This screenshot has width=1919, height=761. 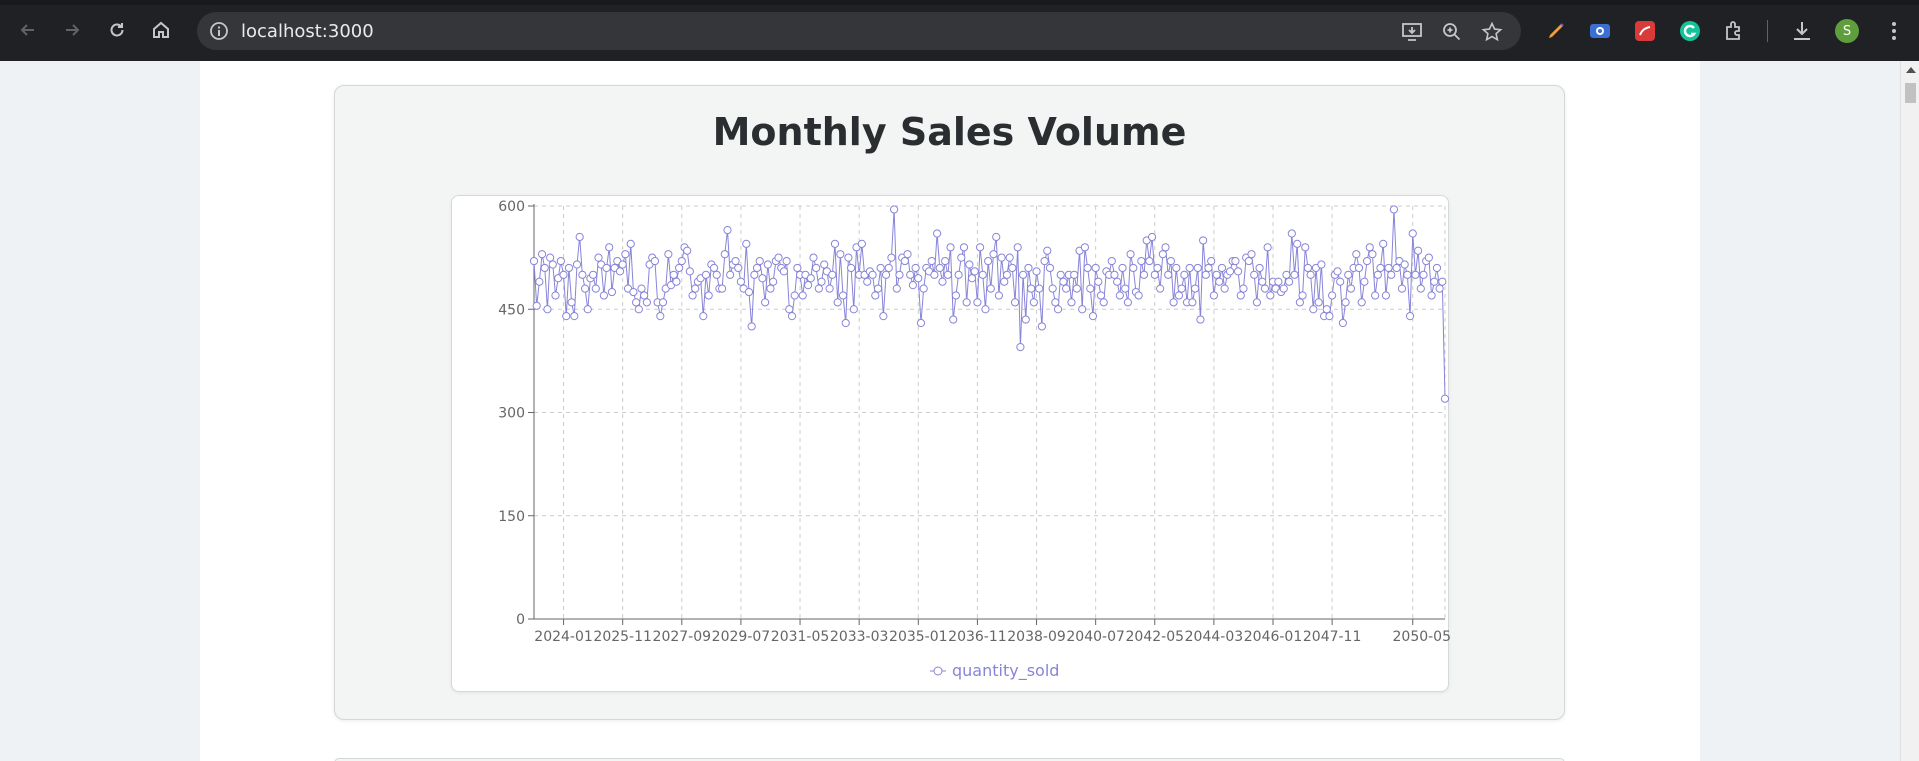 What do you see at coordinates (307, 31) in the screenshot?
I see `url-text: localhost:3000` at bounding box center [307, 31].